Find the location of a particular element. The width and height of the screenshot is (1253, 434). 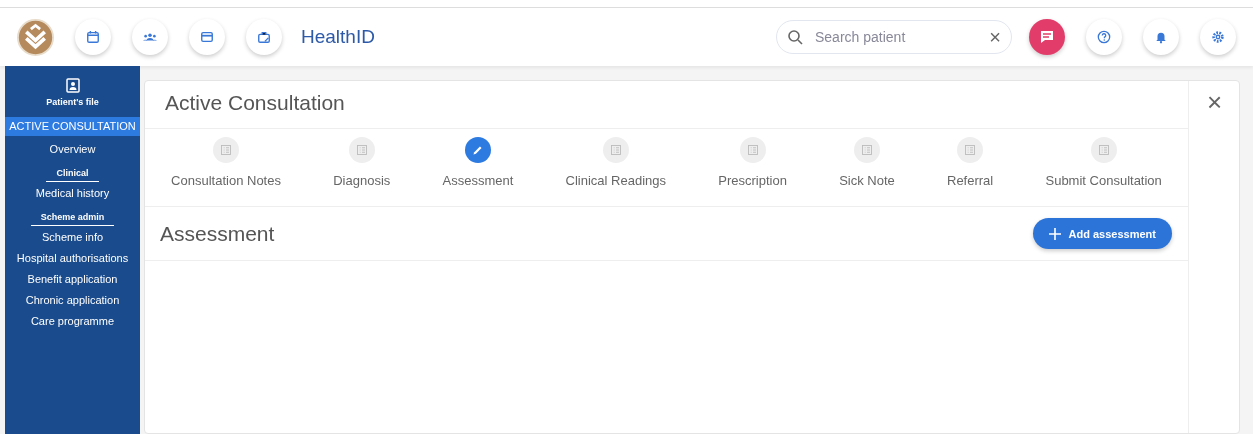

patient-file-label: Patient's file is located at coordinates (72, 102).